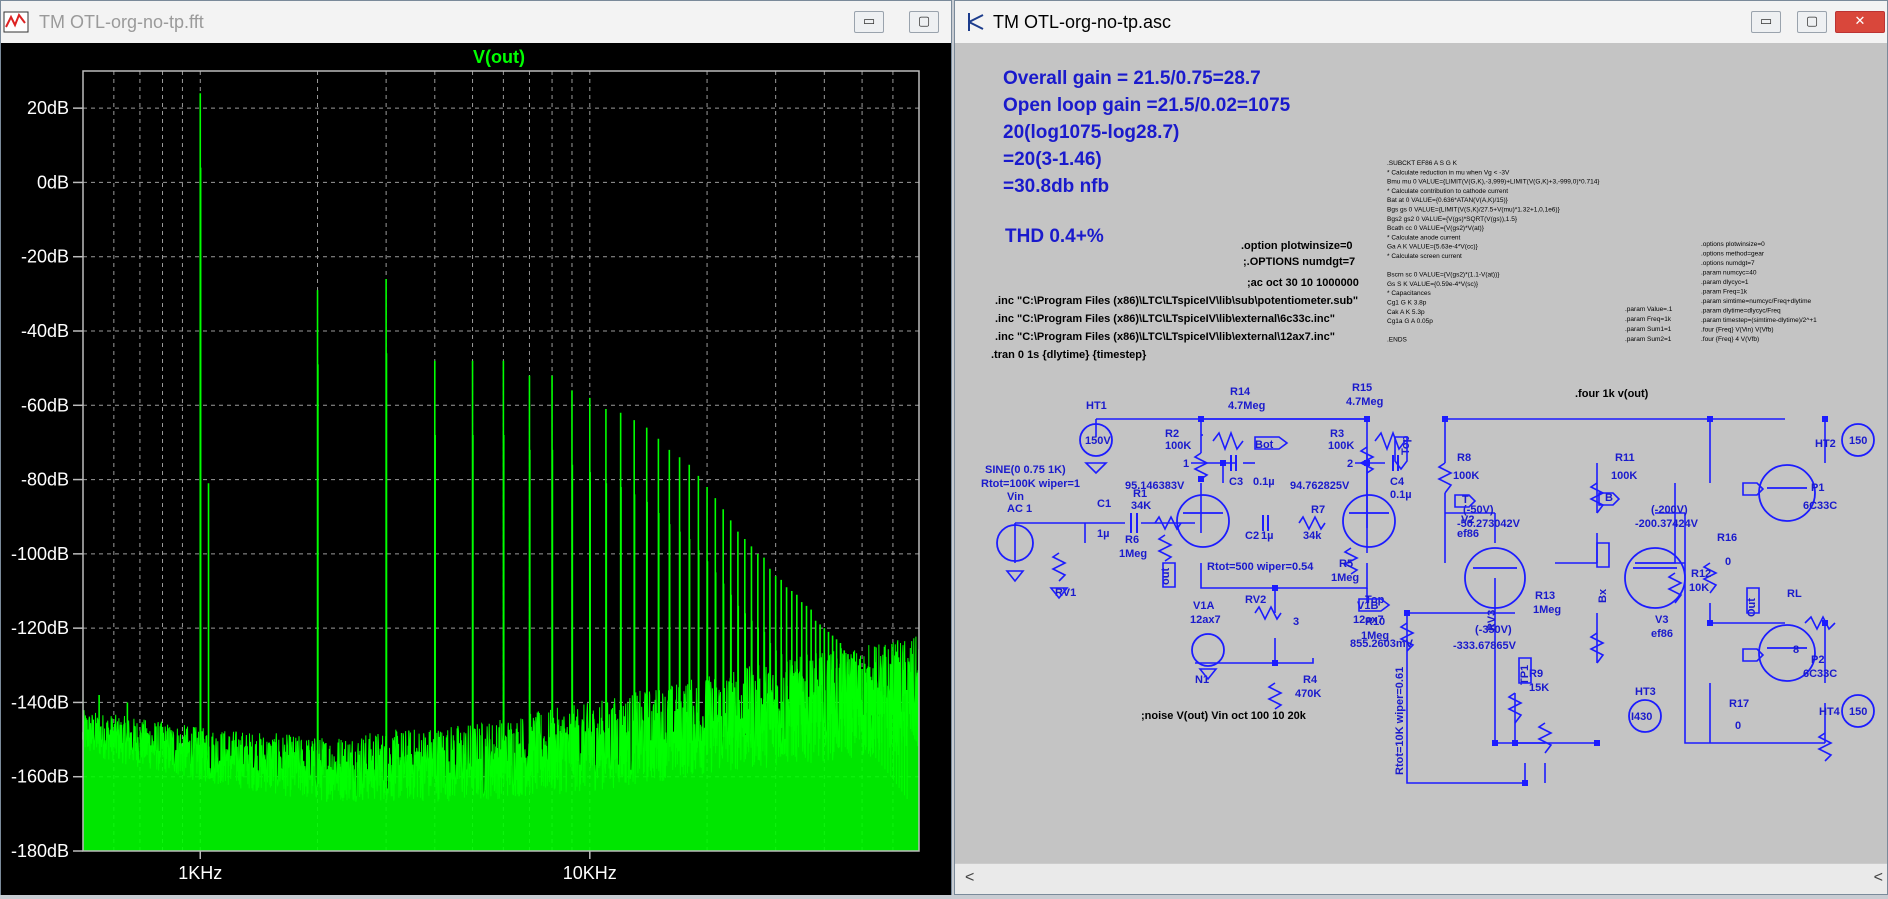 The width and height of the screenshot is (1888, 899). I want to click on lbl-r6: R6, so click(1132, 540).